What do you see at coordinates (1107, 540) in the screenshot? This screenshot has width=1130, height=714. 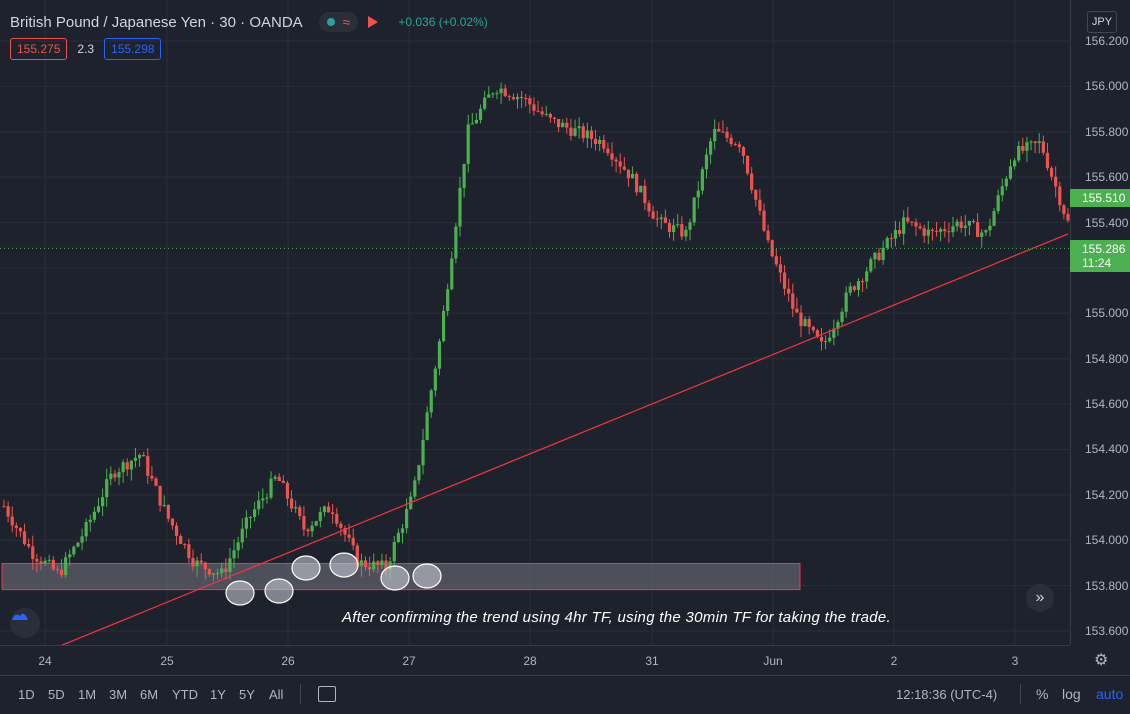 I see `price-tick-label: 154.000` at bounding box center [1107, 540].